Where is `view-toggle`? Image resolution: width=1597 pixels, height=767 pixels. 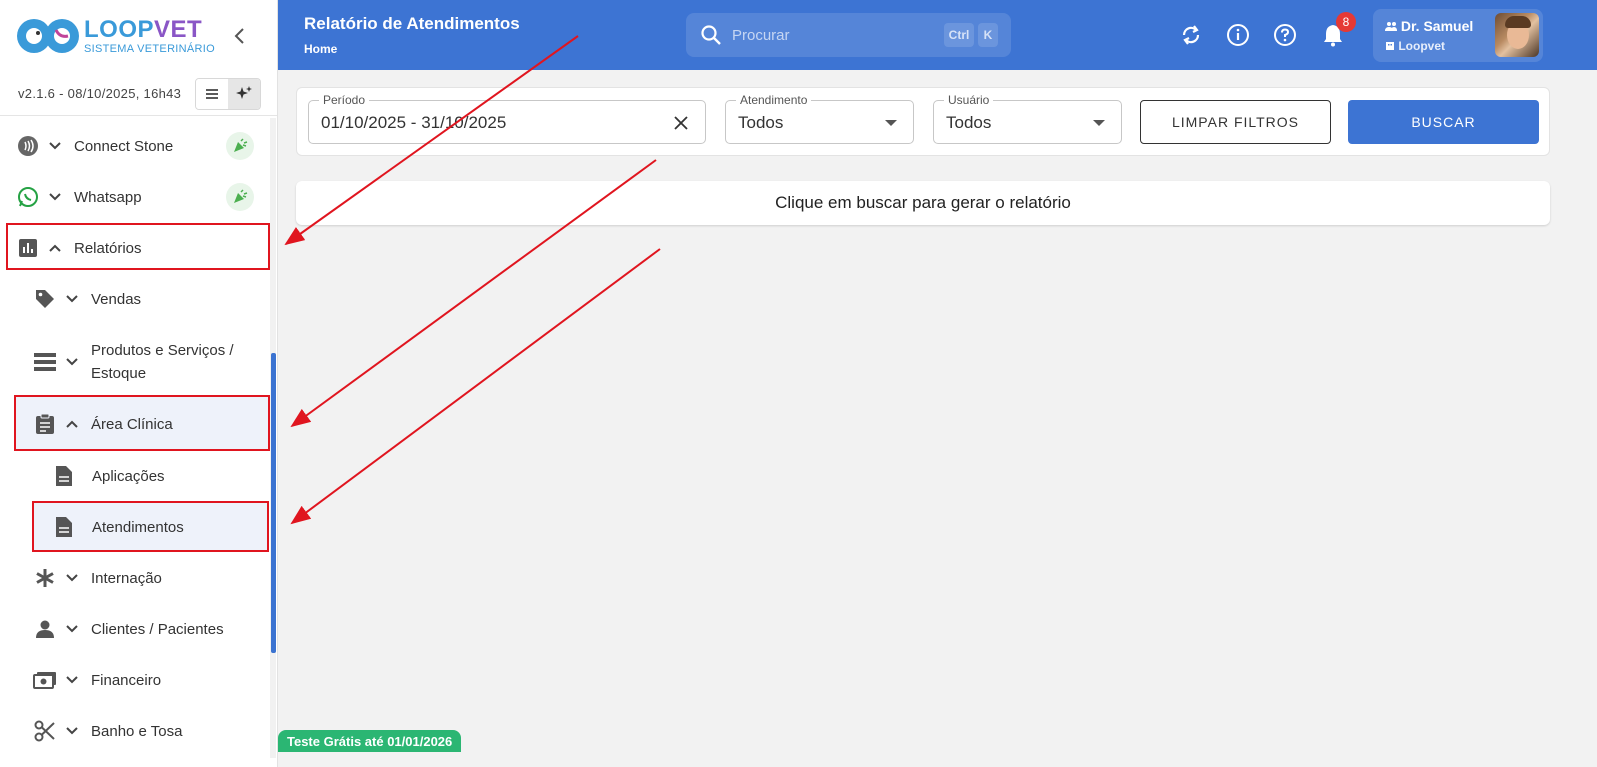 view-toggle is located at coordinates (228, 94).